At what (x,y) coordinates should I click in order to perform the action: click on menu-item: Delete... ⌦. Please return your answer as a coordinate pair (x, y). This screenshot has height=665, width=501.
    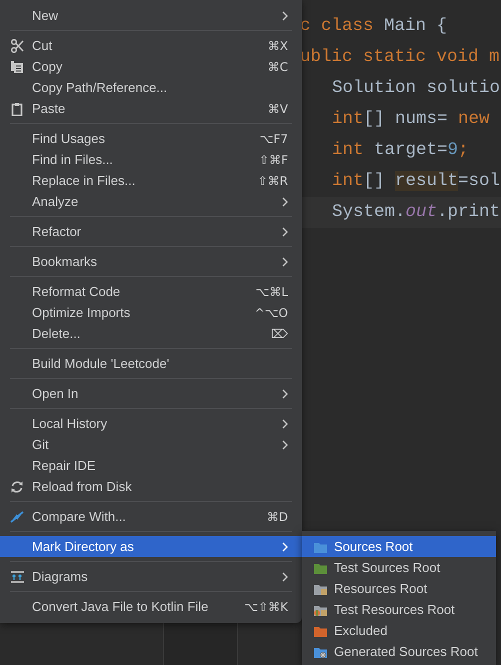
    Looking at the image, I should click on (151, 333).